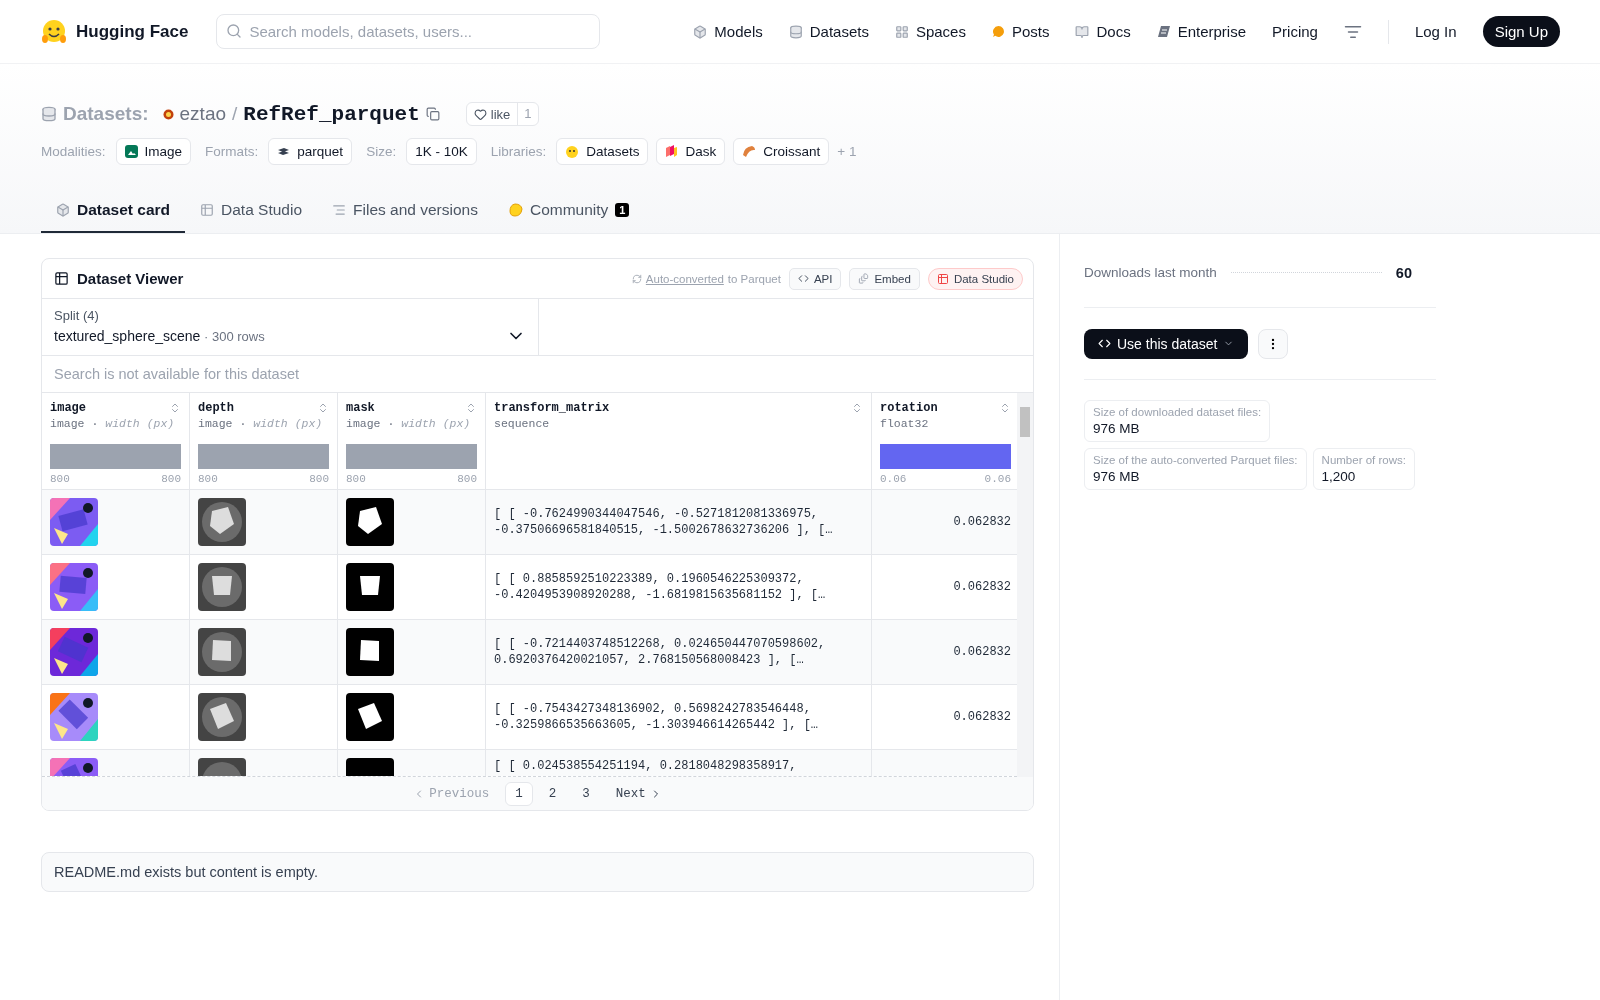  Describe the element at coordinates (1435, 31) in the screenshot. I see `login-link: Log In` at that location.